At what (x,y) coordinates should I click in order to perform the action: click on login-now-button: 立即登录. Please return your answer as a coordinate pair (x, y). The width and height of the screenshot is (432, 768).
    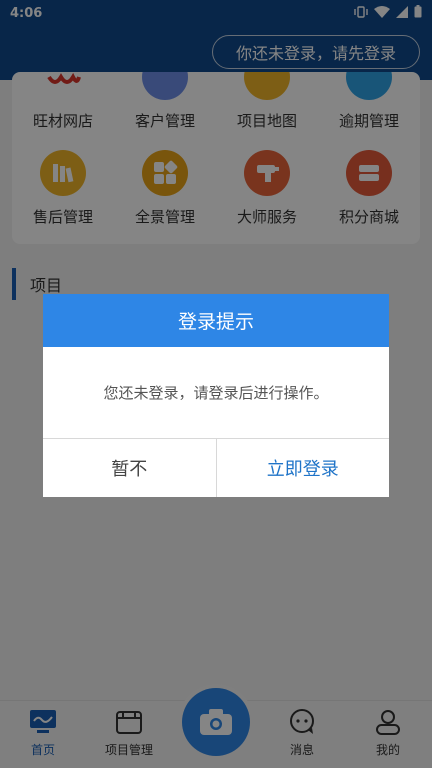
    Looking at the image, I should click on (303, 468).